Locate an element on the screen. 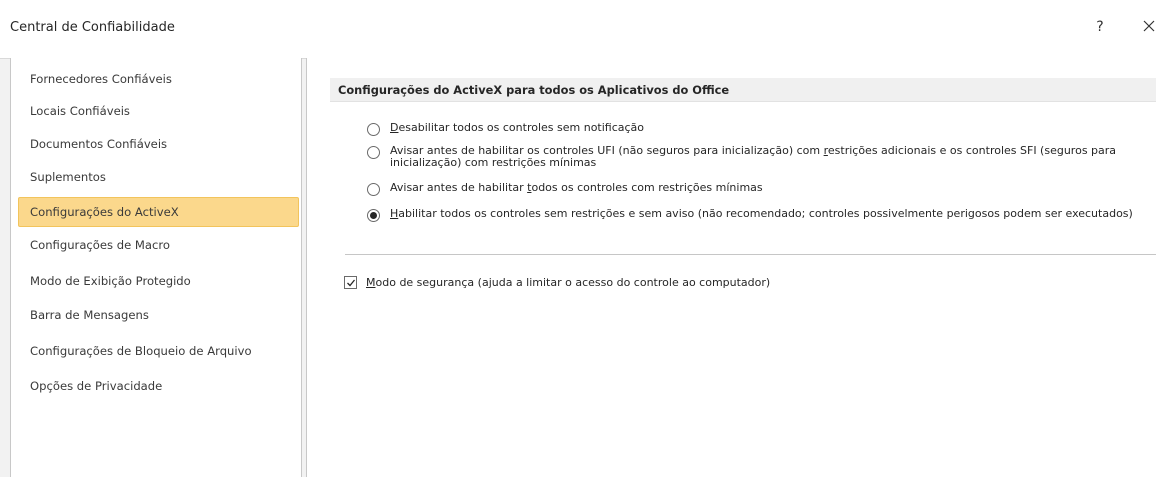 This screenshot has height=477, width=1176. close-icon is located at coordinates (1149, 26).